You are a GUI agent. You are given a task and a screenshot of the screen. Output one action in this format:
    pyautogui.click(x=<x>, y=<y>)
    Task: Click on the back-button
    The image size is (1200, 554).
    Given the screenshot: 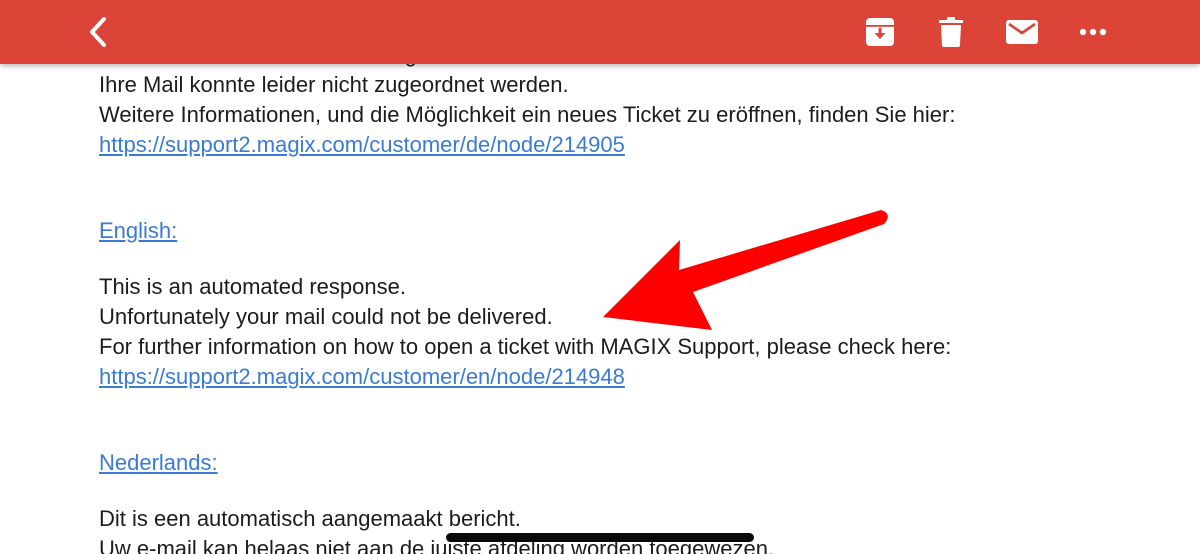 What is the action you would take?
    pyautogui.click(x=98, y=32)
    